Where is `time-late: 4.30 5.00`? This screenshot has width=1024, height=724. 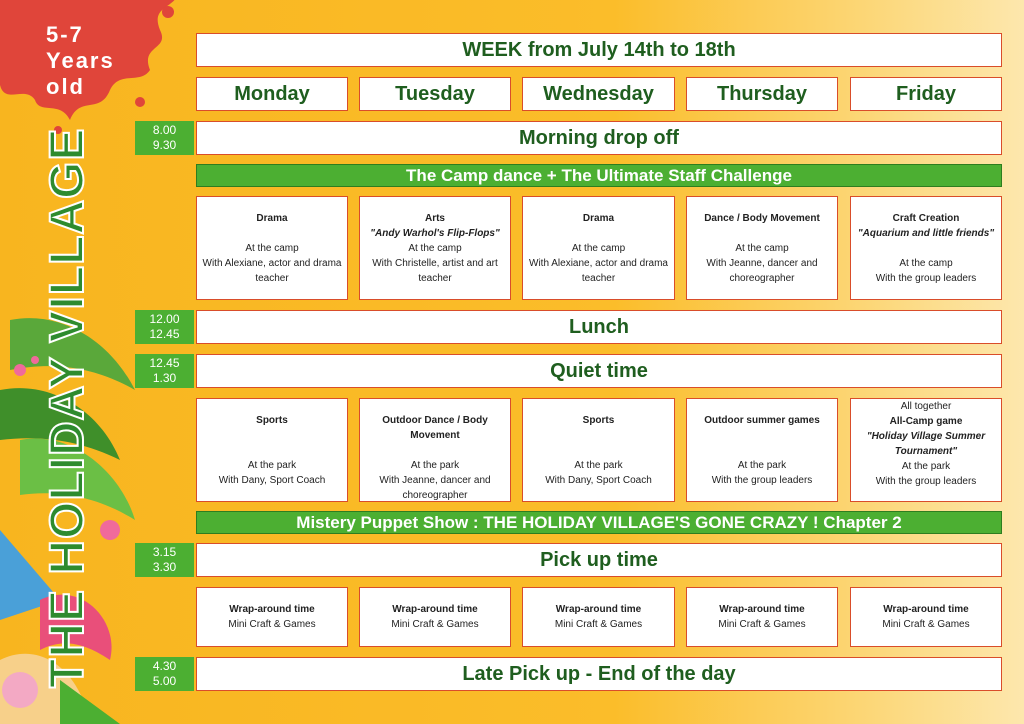
time-late: 4.30 5.00 is located at coordinates (164, 674).